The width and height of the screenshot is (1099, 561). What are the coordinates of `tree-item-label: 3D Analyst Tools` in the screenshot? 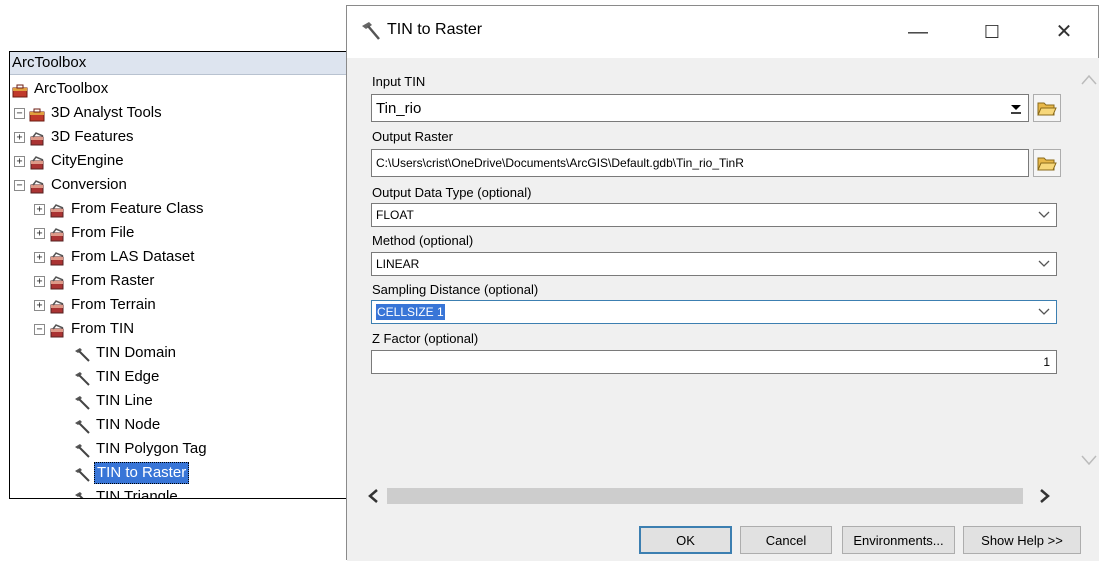 It's located at (106, 112).